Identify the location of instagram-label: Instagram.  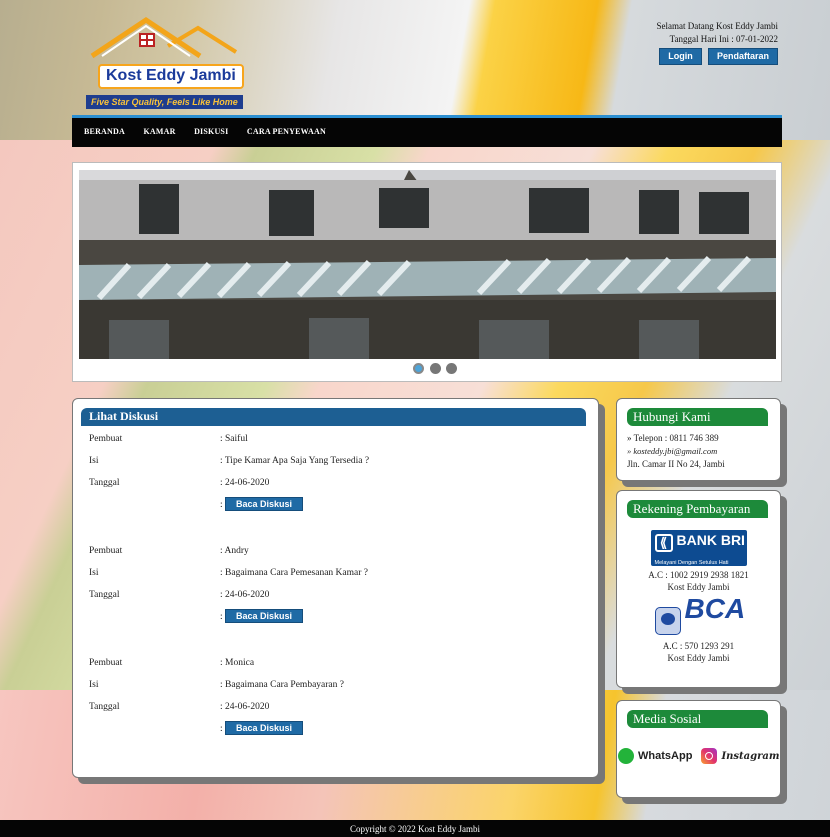
(750, 756).